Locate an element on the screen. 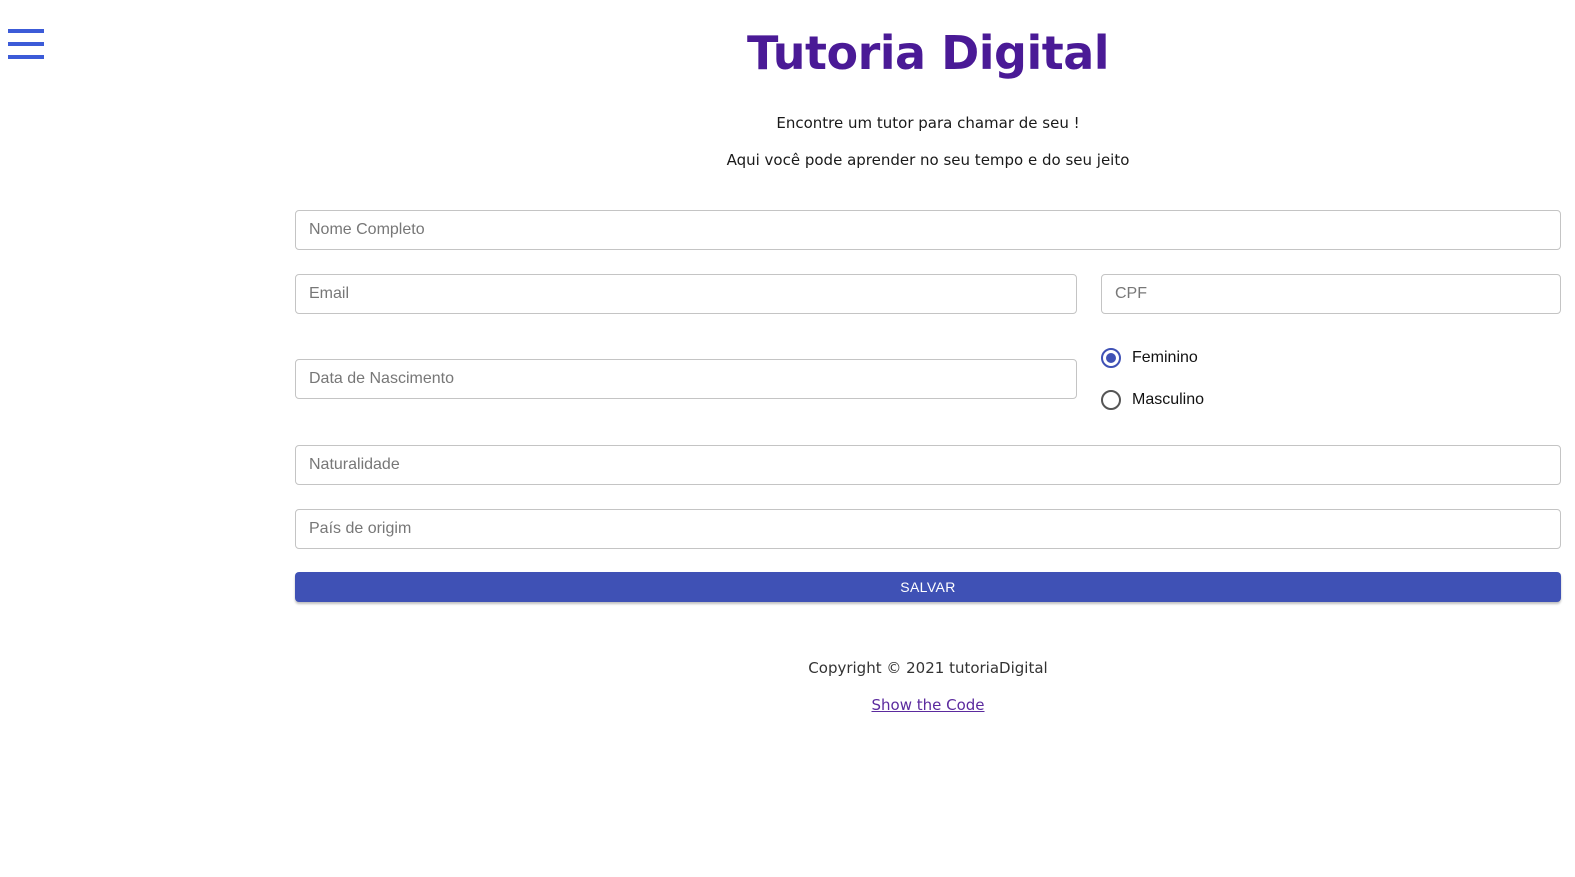 The image size is (1575, 877). email-field is located at coordinates (686, 294).